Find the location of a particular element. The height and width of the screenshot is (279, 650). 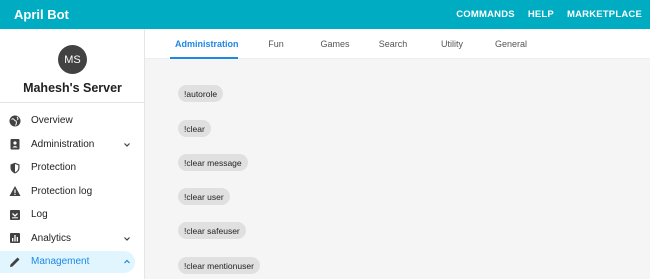

tab-administration: Administration is located at coordinates (207, 44).